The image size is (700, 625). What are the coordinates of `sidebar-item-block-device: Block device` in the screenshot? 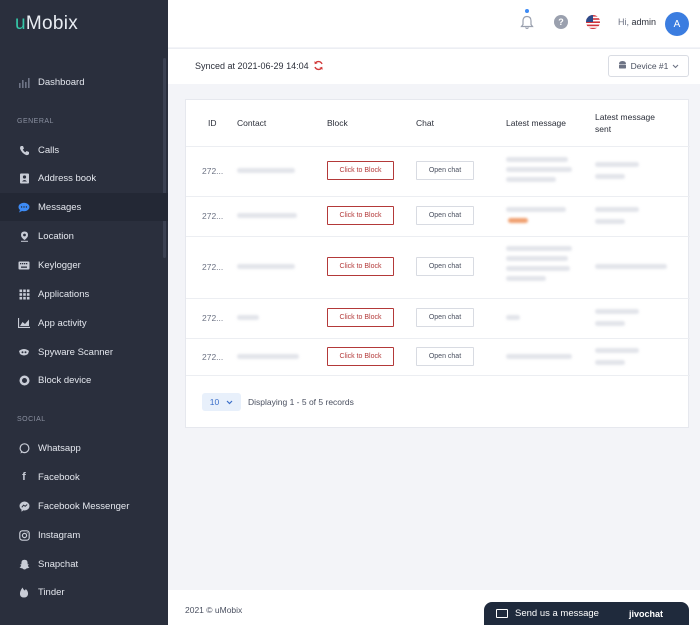 It's located at (84, 380).